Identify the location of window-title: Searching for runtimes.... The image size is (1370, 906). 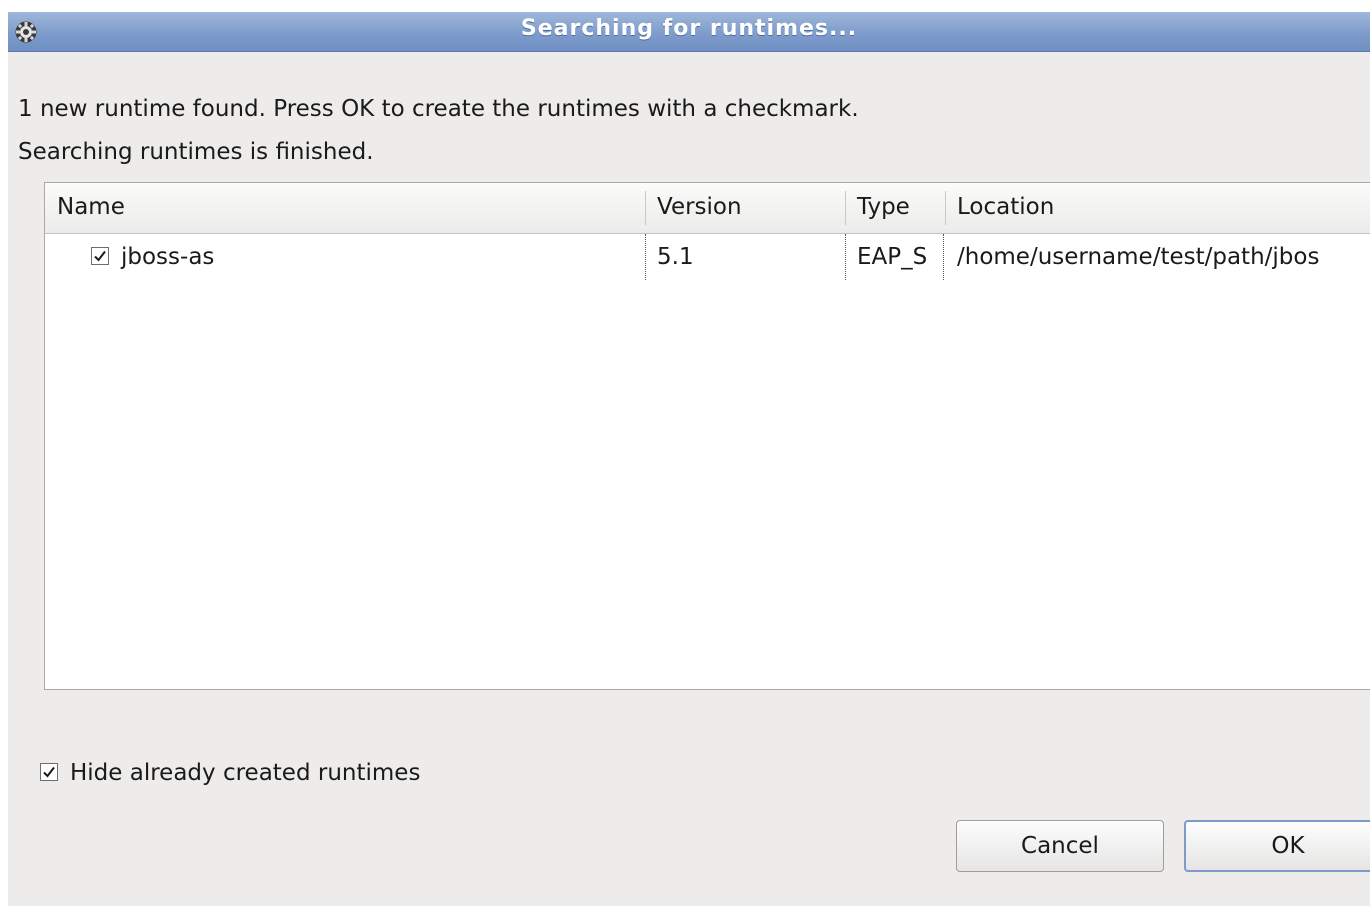
(689, 28).